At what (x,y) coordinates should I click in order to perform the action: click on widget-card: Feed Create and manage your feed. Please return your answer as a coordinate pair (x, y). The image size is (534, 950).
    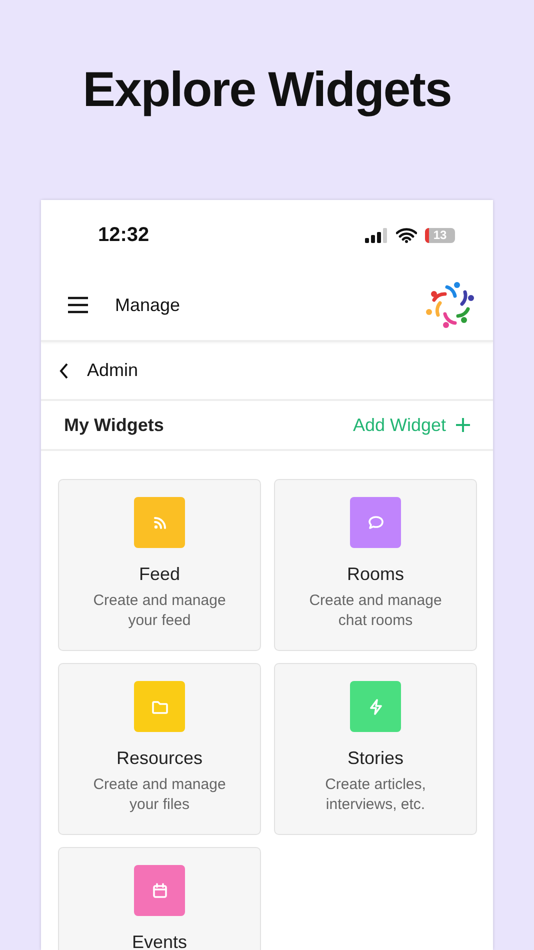
    Looking at the image, I should click on (159, 565).